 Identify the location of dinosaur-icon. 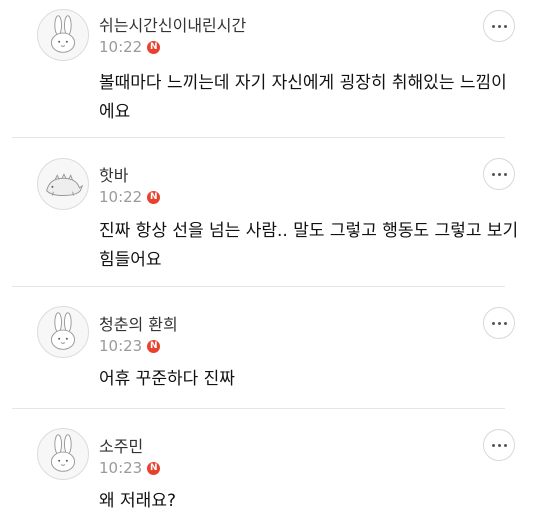
(65, 185).